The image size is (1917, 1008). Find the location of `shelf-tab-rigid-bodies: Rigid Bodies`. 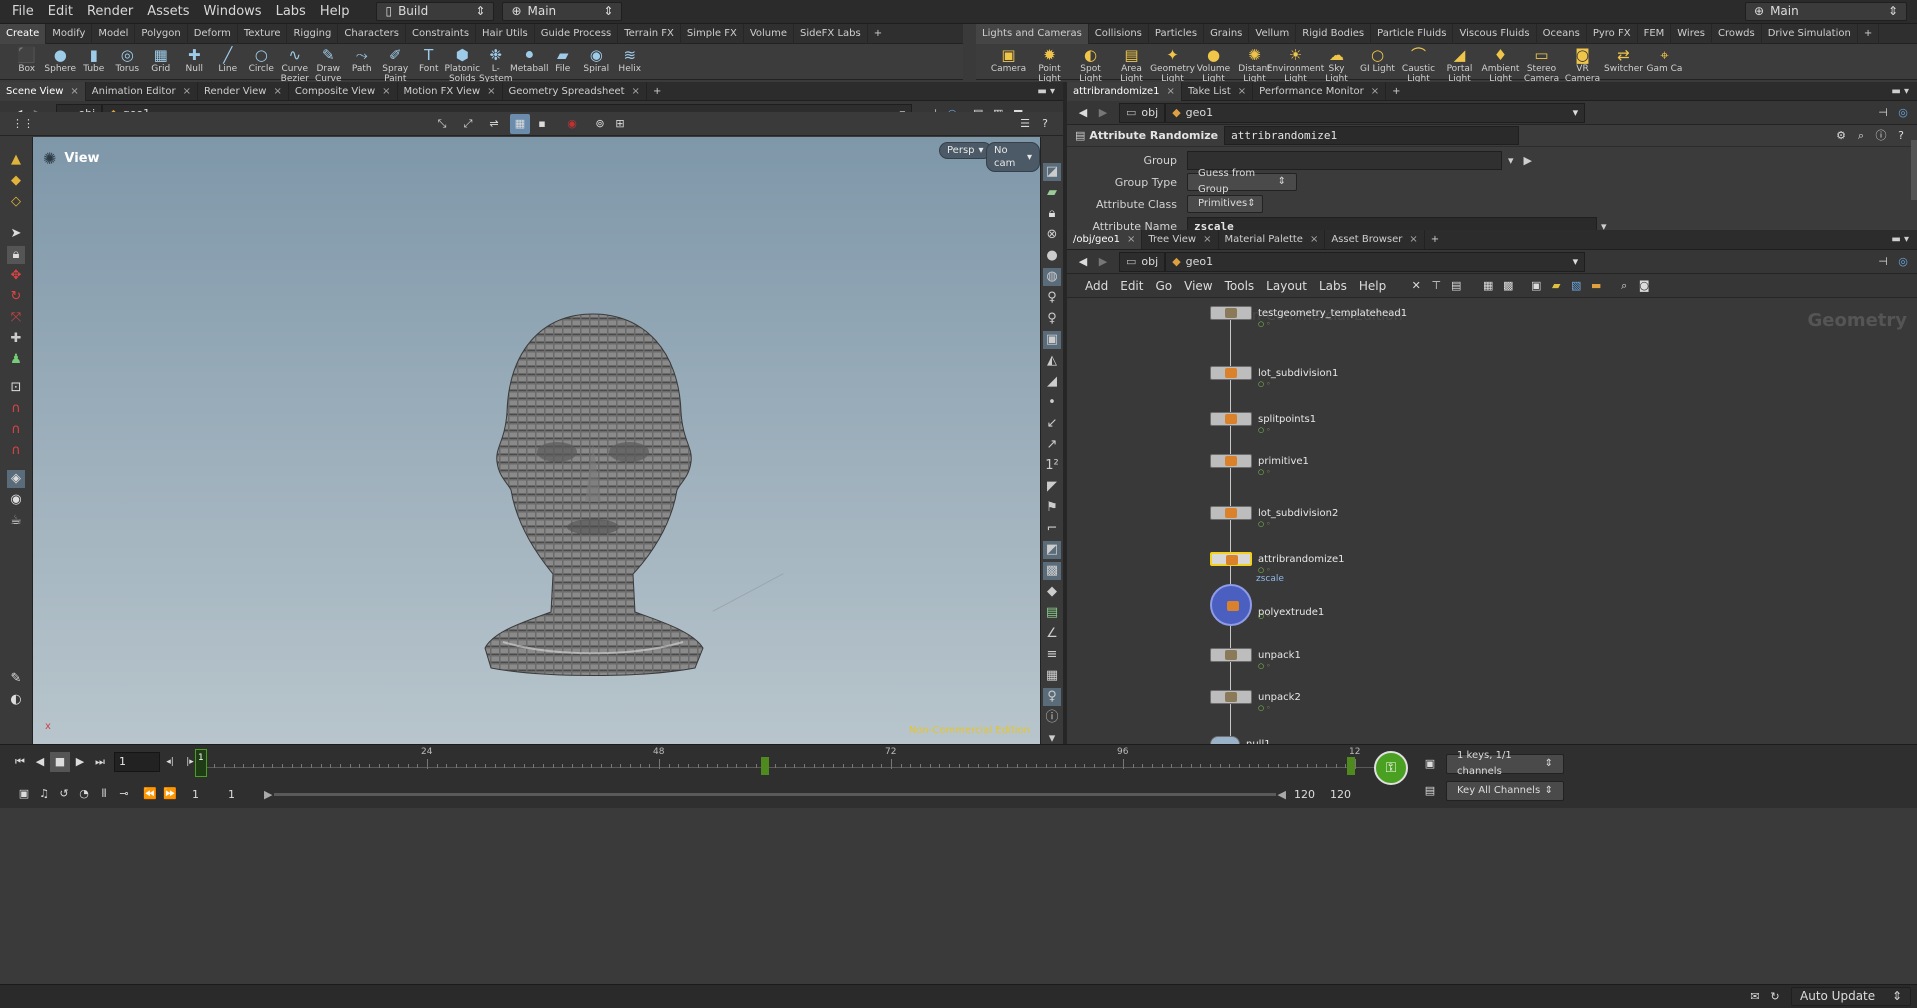

shelf-tab-rigid-bodies: Rigid Bodies is located at coordinates (1334, 33).